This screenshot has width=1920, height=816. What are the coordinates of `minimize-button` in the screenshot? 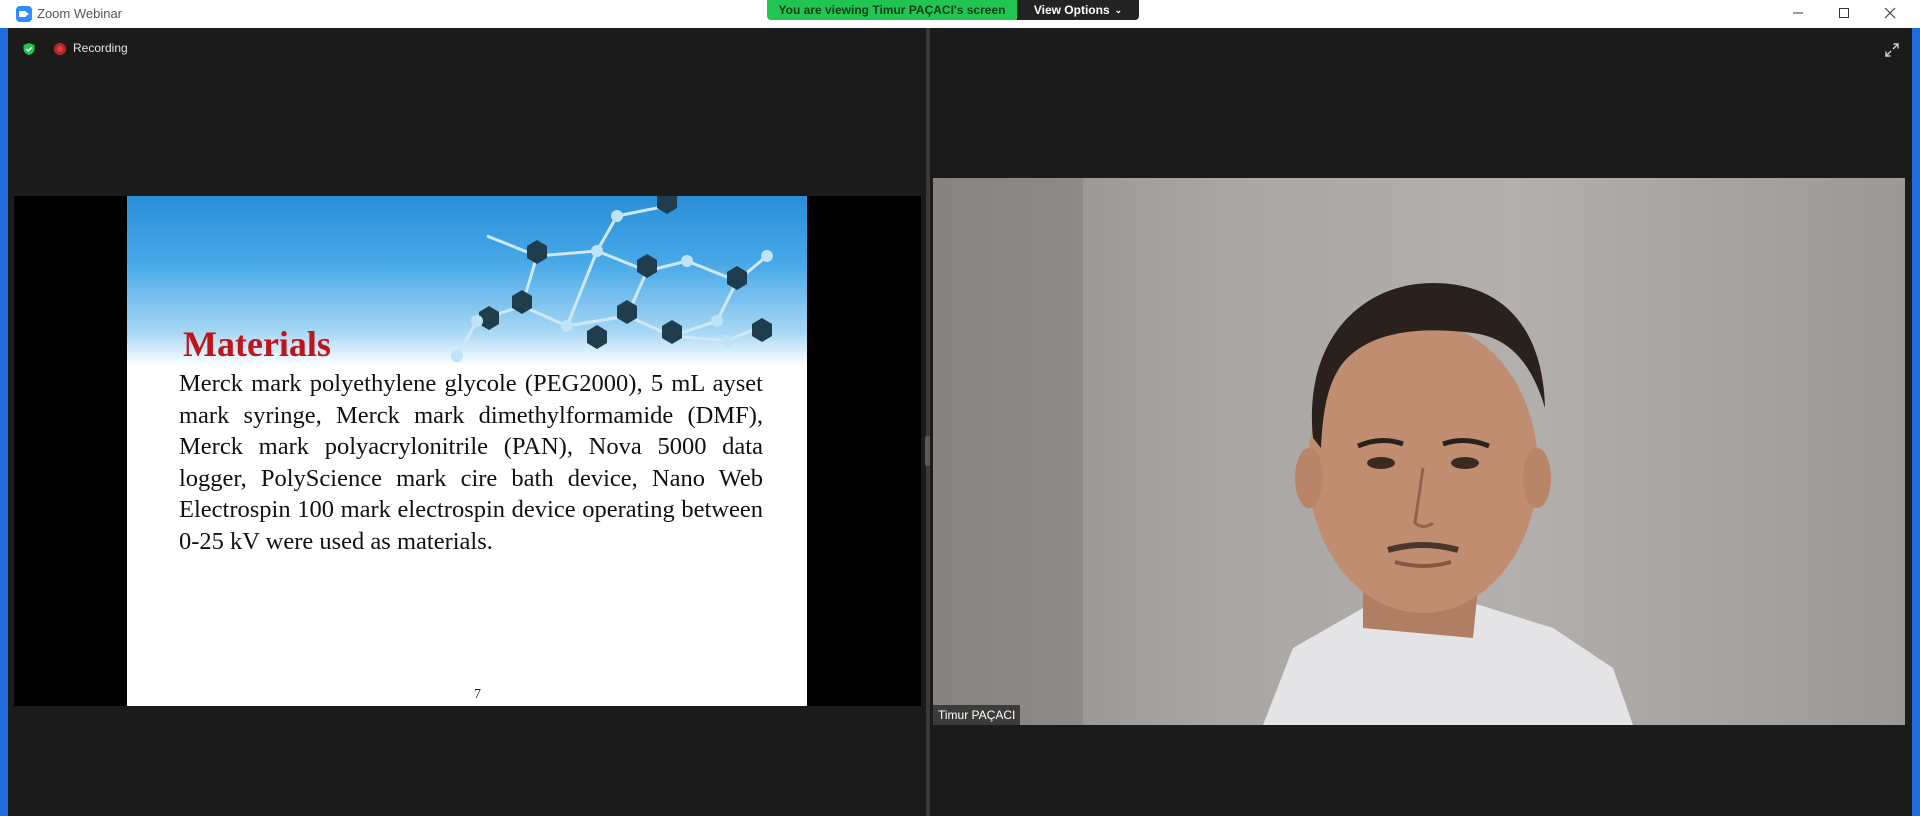 It's located at (1798, 13).